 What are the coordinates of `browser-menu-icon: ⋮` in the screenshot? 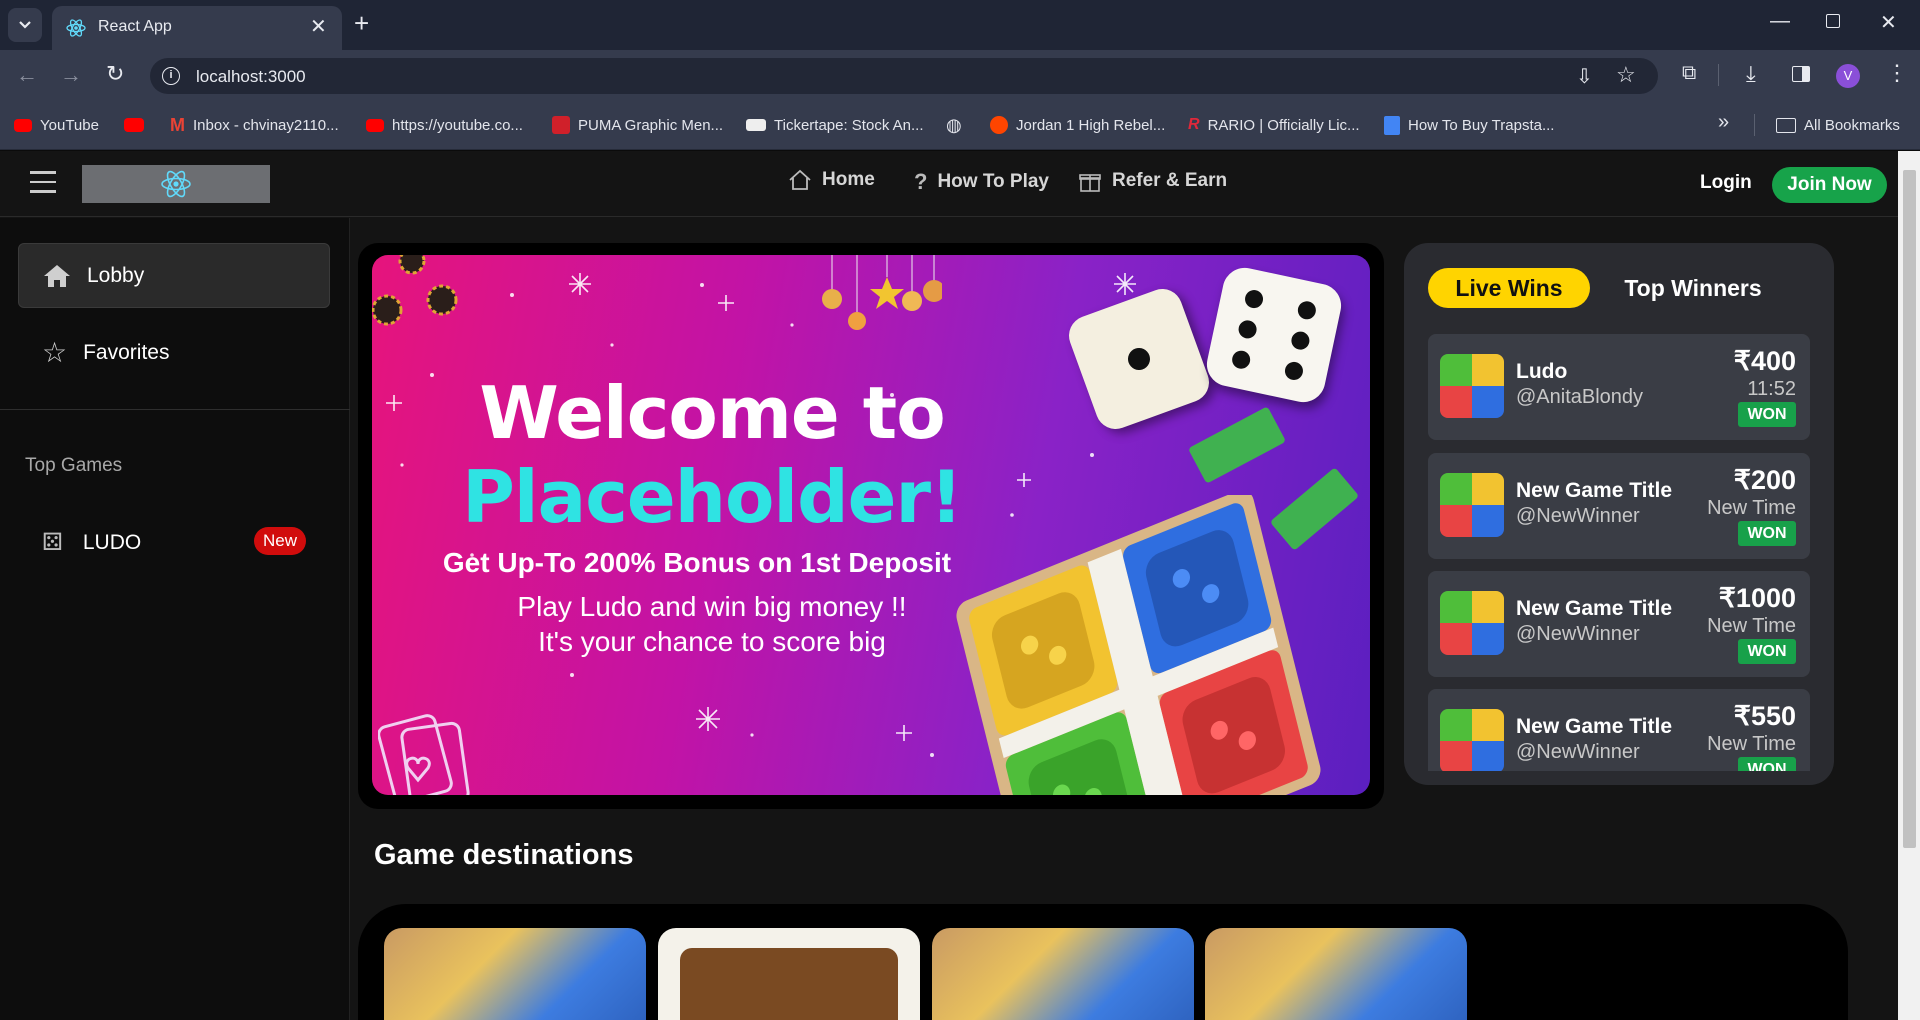 It's located at (1897, 73).